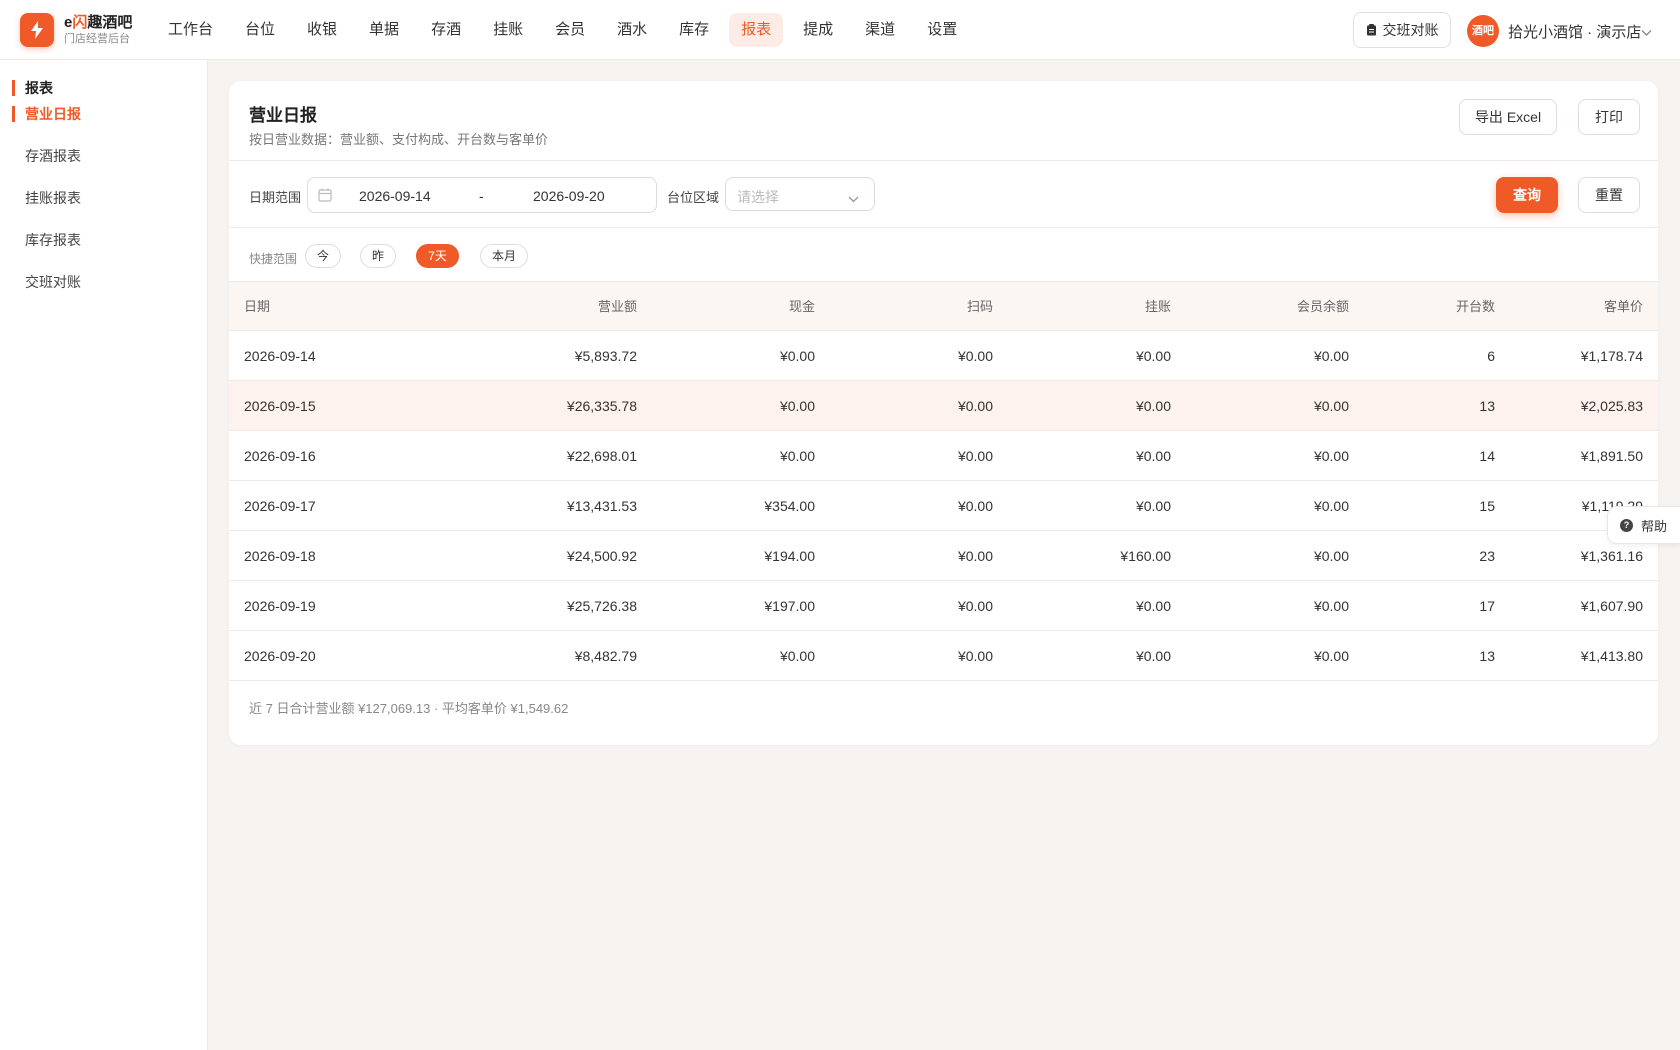  Describe the element at coordinates (1157, 306) in the screenshot. I see `column-header: 挂账` at that location.